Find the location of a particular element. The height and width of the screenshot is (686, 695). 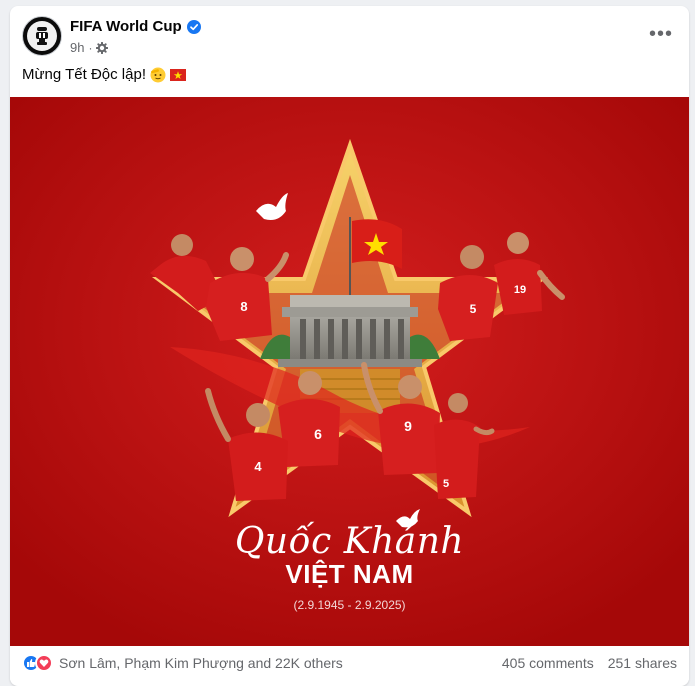

artwork-main-title: VIỆT NAM is located at coordinates (349, 574).